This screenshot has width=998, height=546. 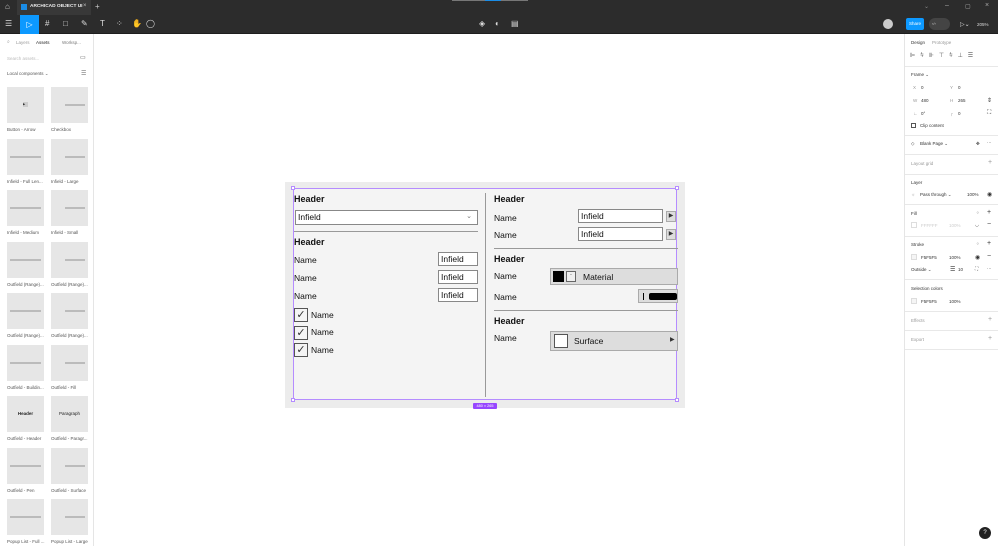 What do you see at coordinates (983, 24) in the screenshot?
I see `zoom-level: 205%` at bounding box center [983, 24].